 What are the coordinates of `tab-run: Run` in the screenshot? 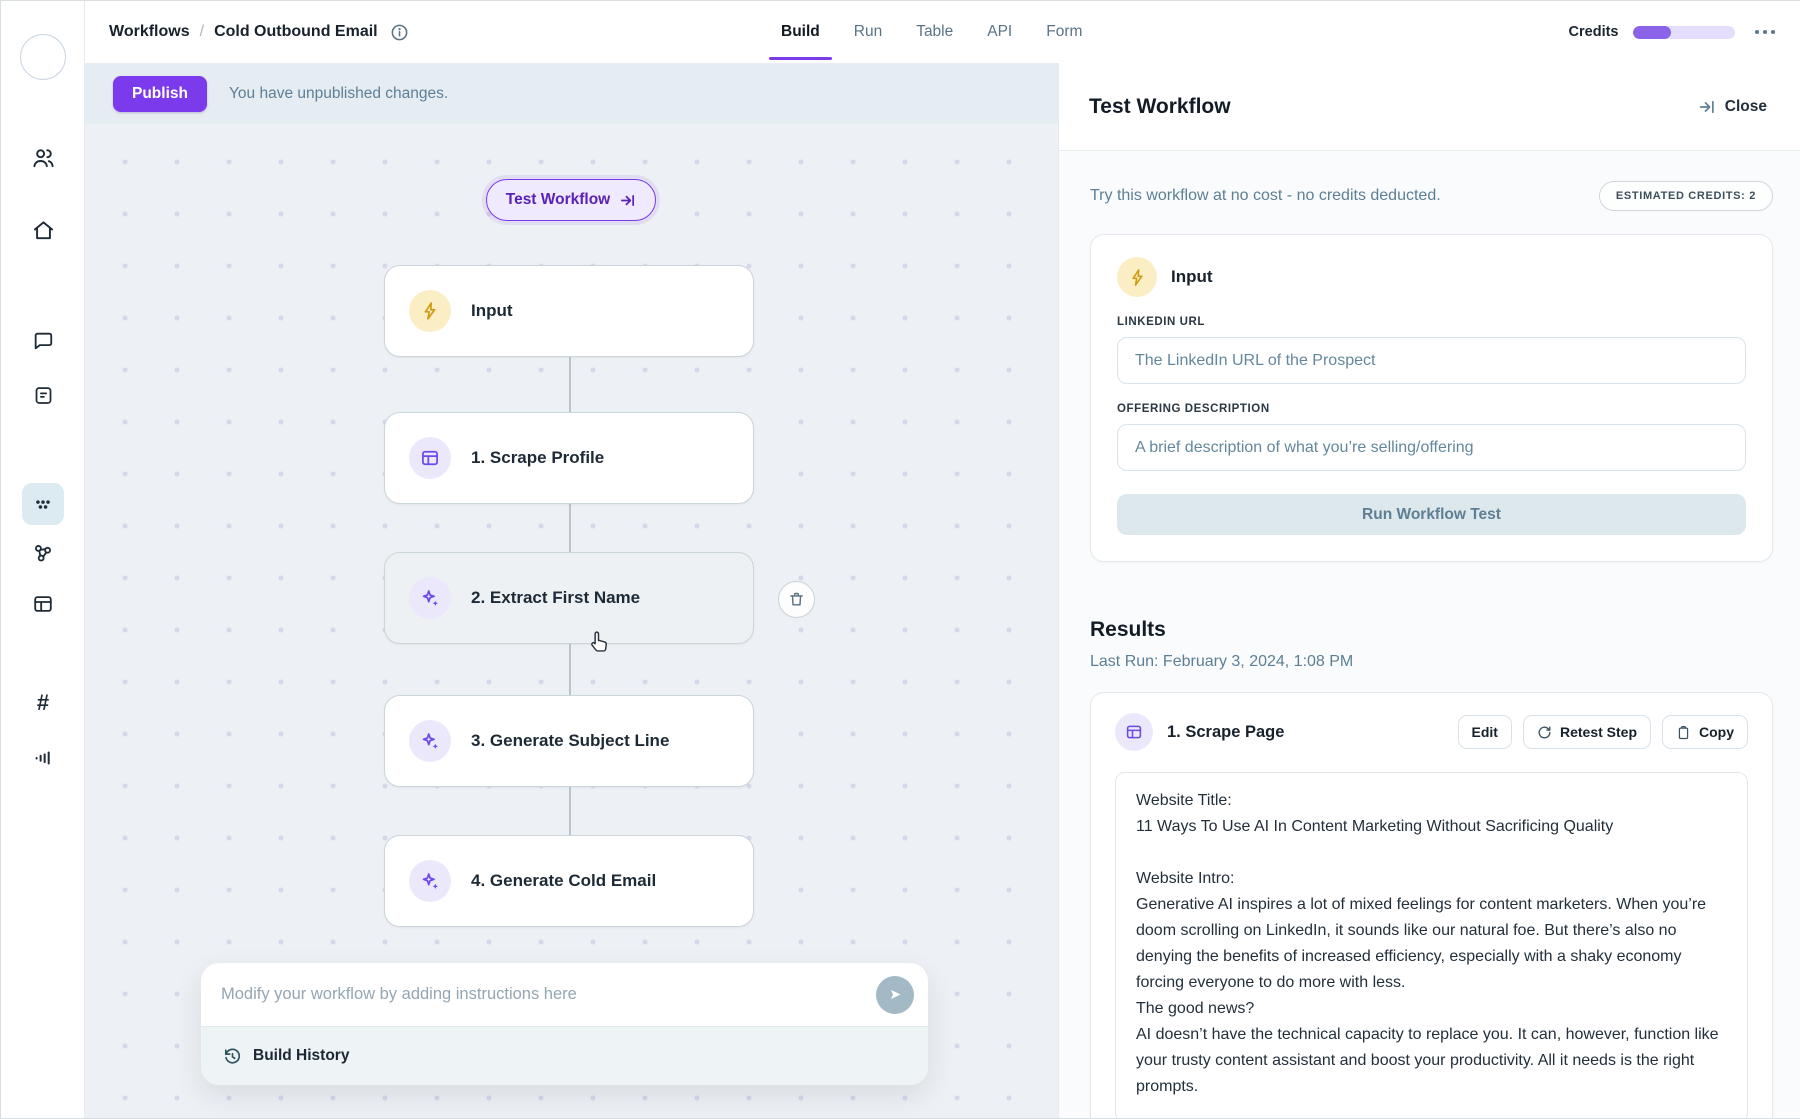 It's located at (868, 32).